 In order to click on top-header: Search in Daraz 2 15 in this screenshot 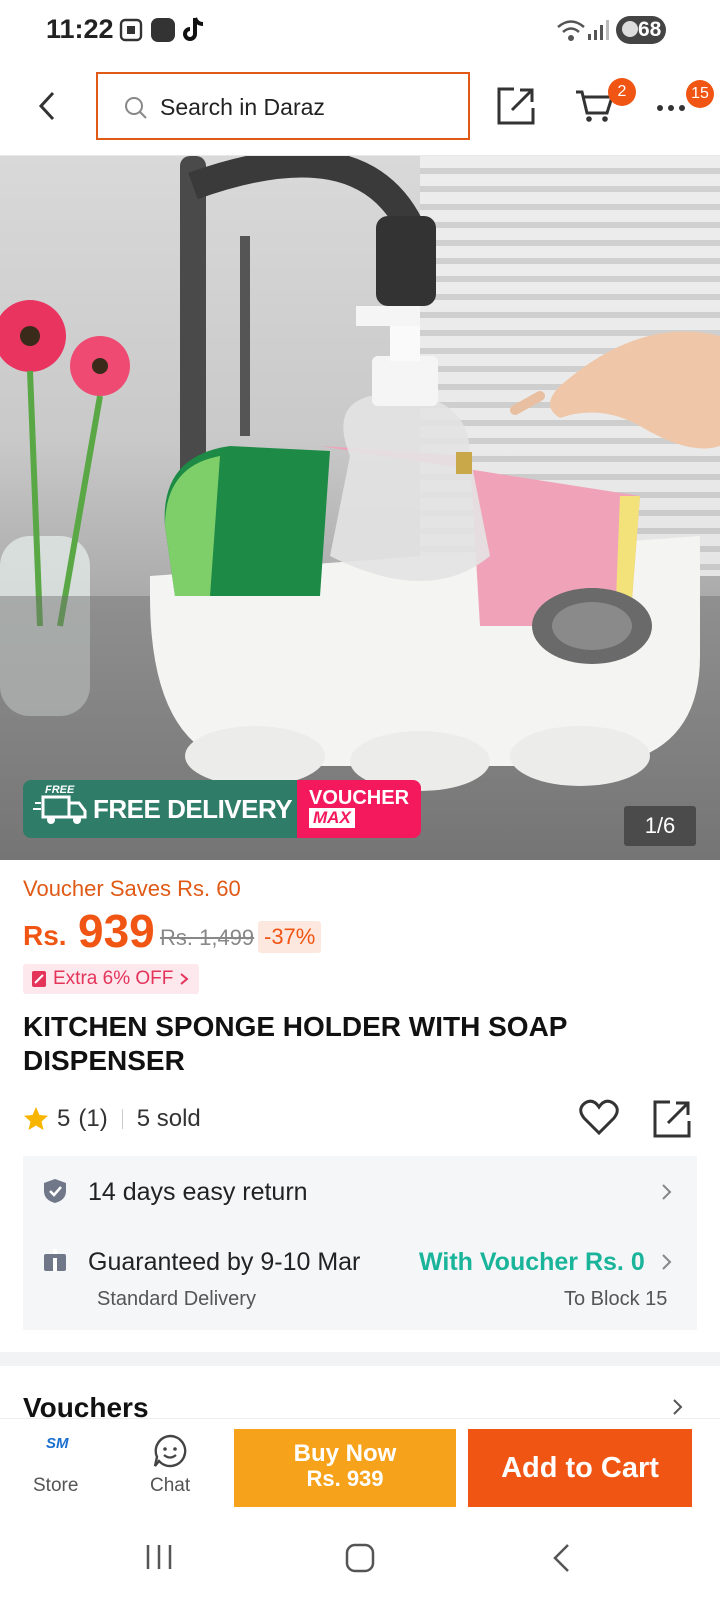, I will do `click(360, 109)`.